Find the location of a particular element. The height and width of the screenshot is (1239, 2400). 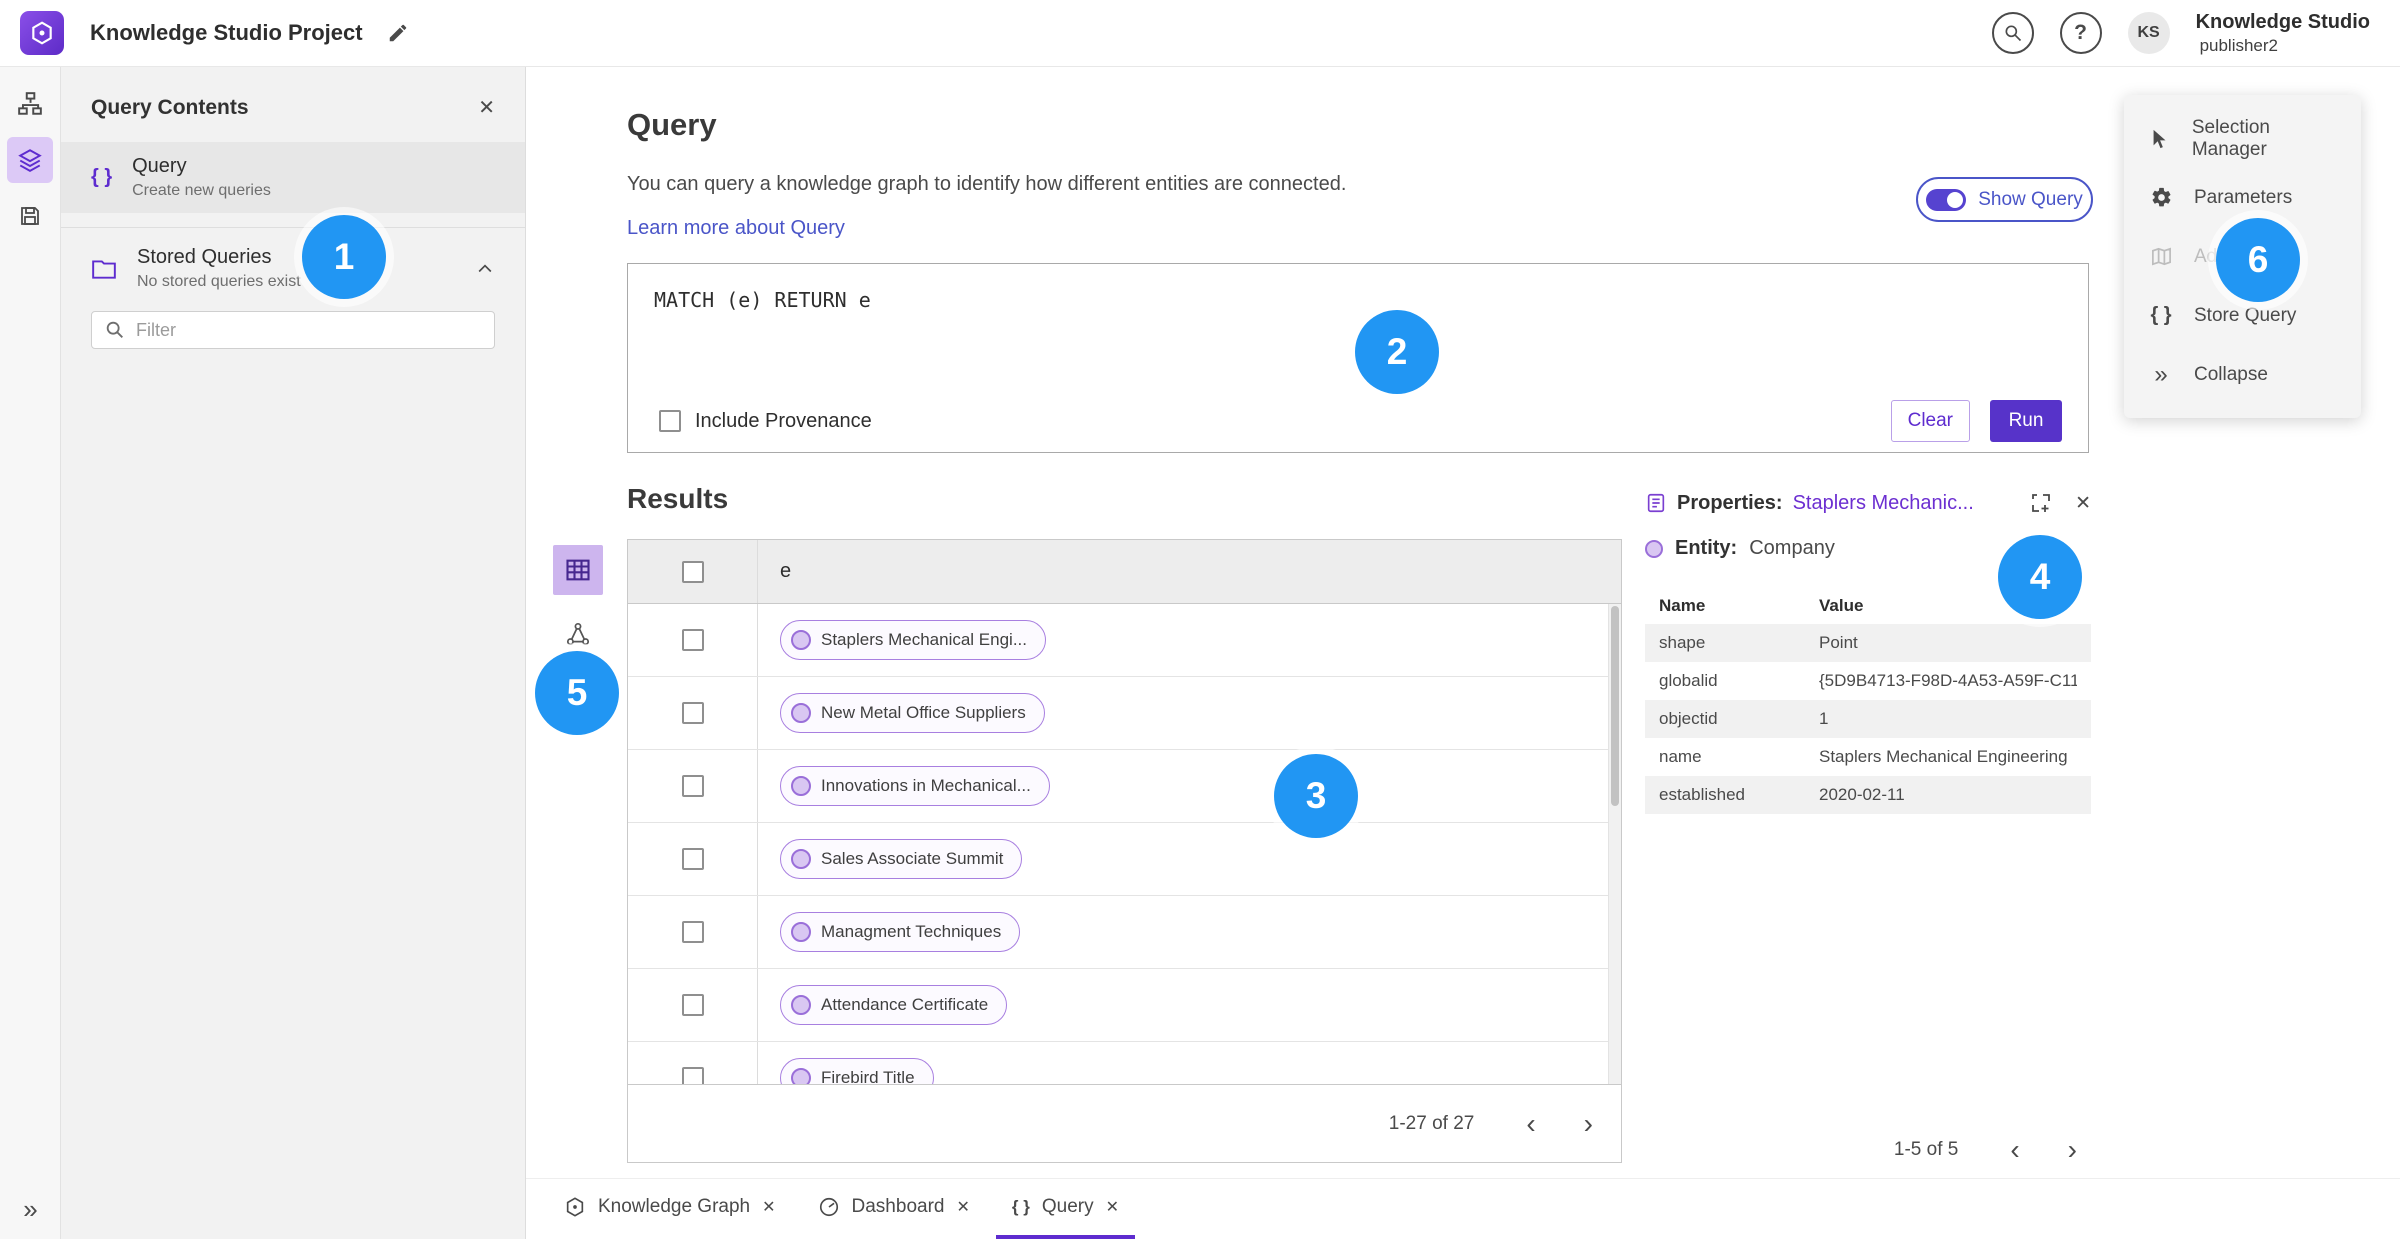

entity-chip: Sales Associate Summit is located at coordinates (901, 859).